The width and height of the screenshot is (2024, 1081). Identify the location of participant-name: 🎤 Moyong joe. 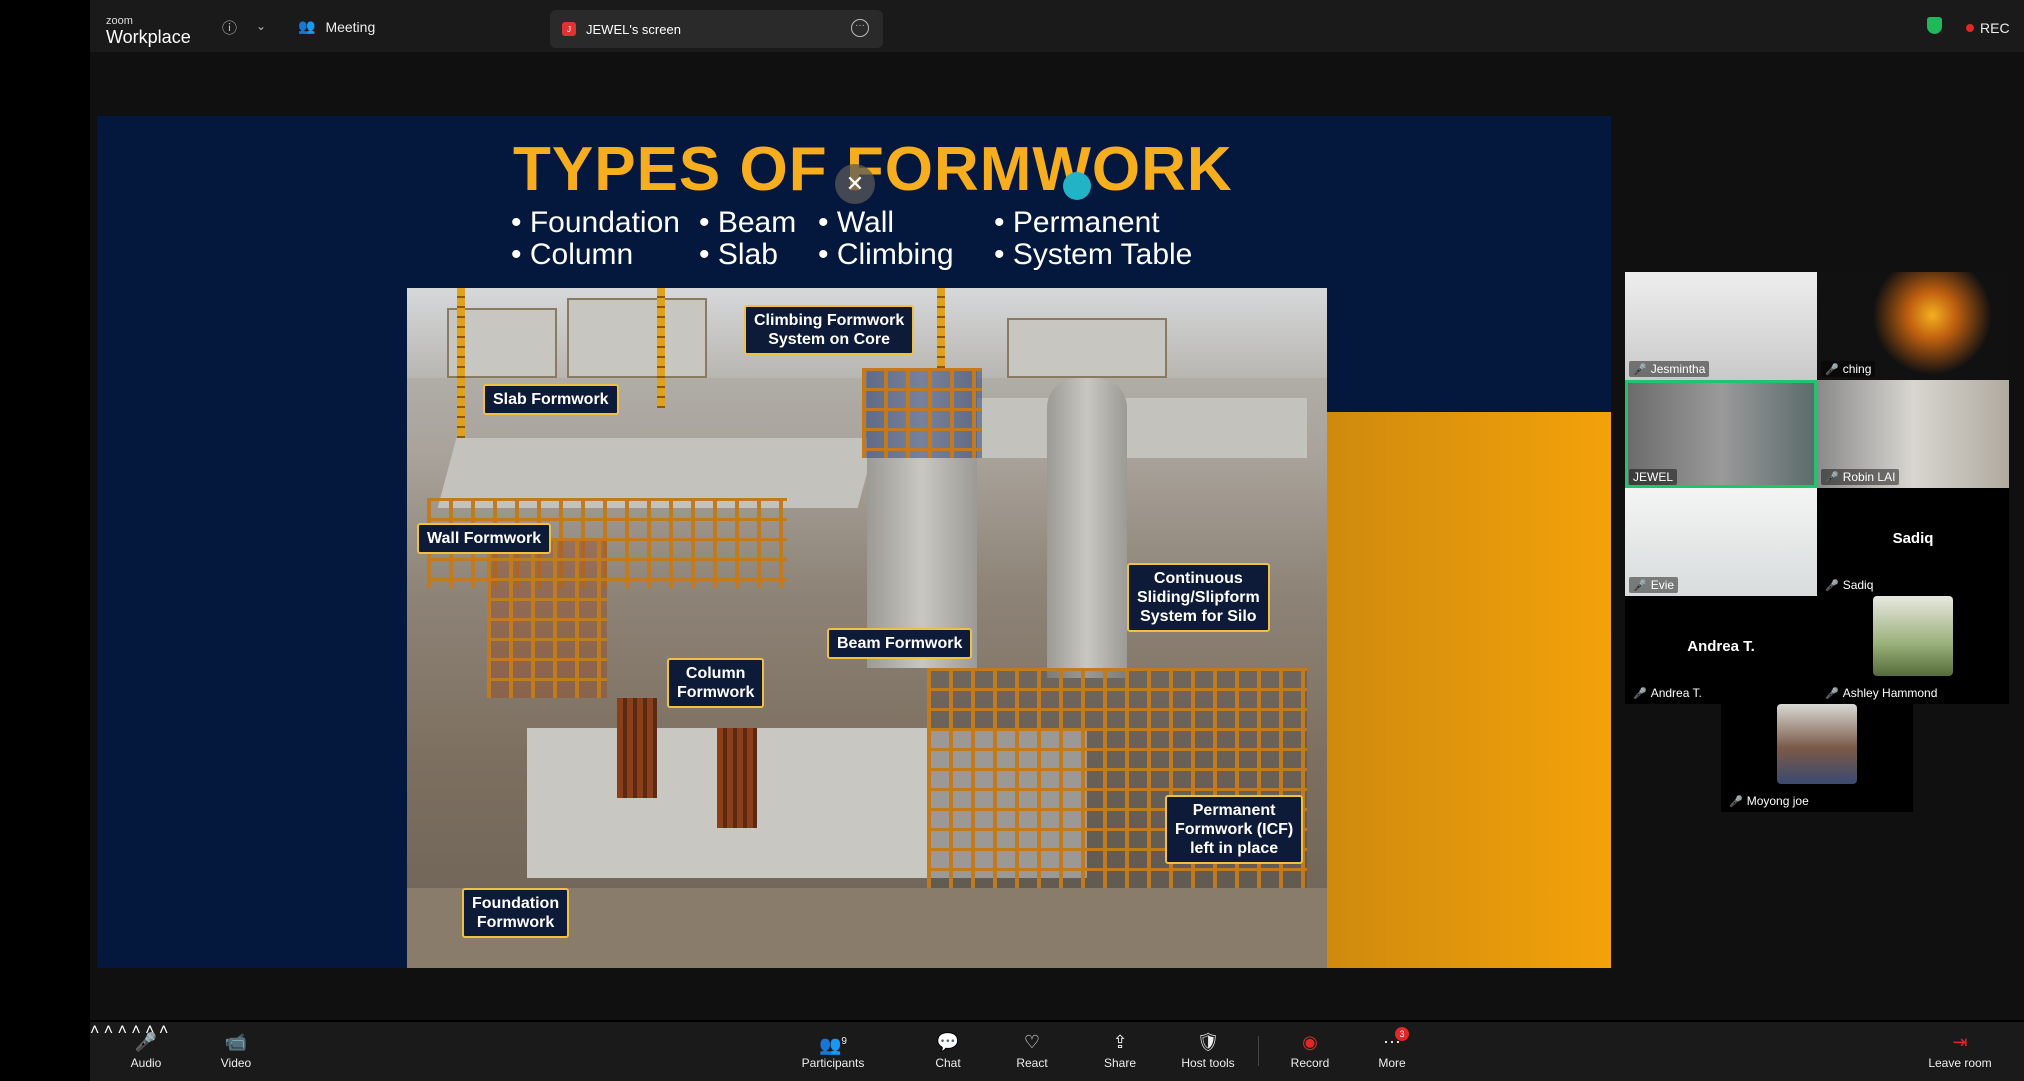
(1769, 801).